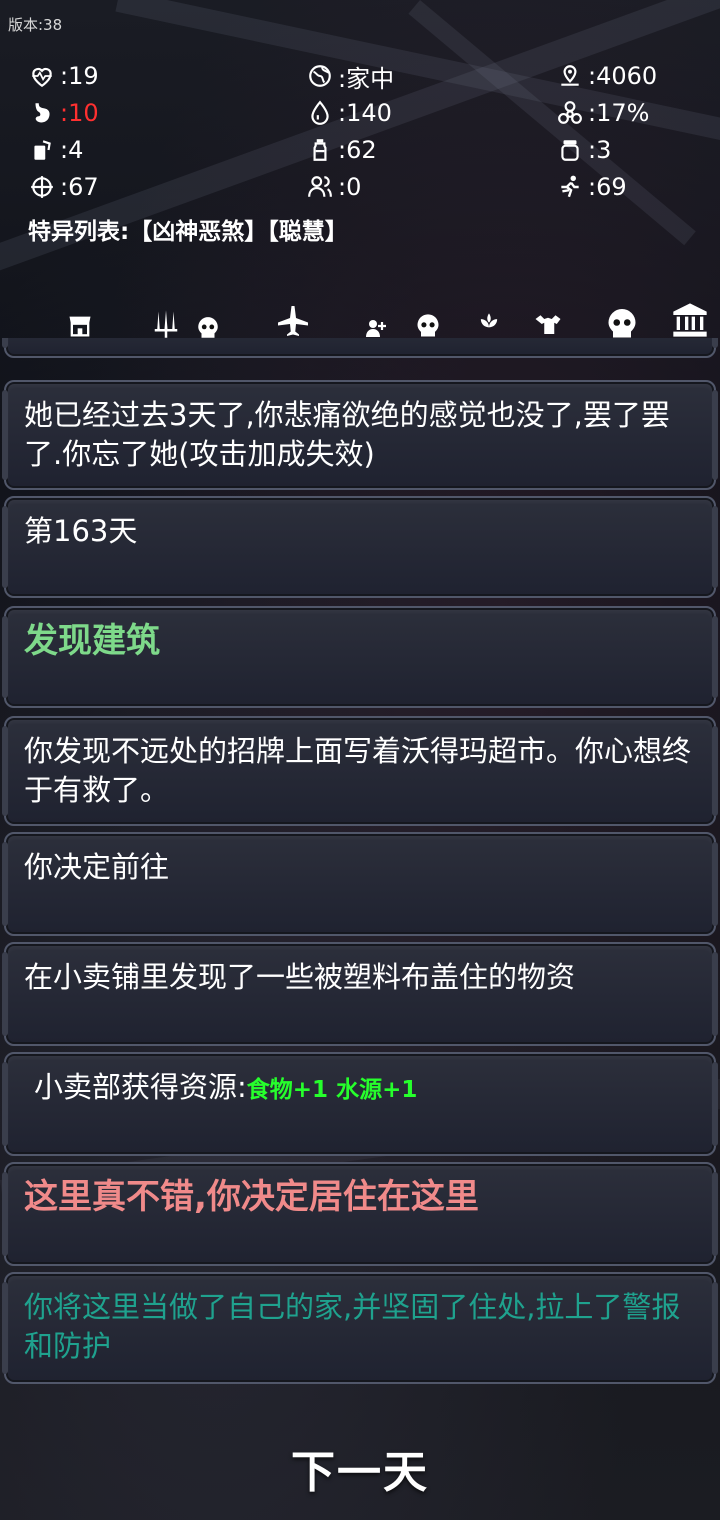 The height and width of the screenshot is (1520, 720). Describe the element at coordinates (62, 113) in the screenshot. I see `stat-hunger: :10` at that location.